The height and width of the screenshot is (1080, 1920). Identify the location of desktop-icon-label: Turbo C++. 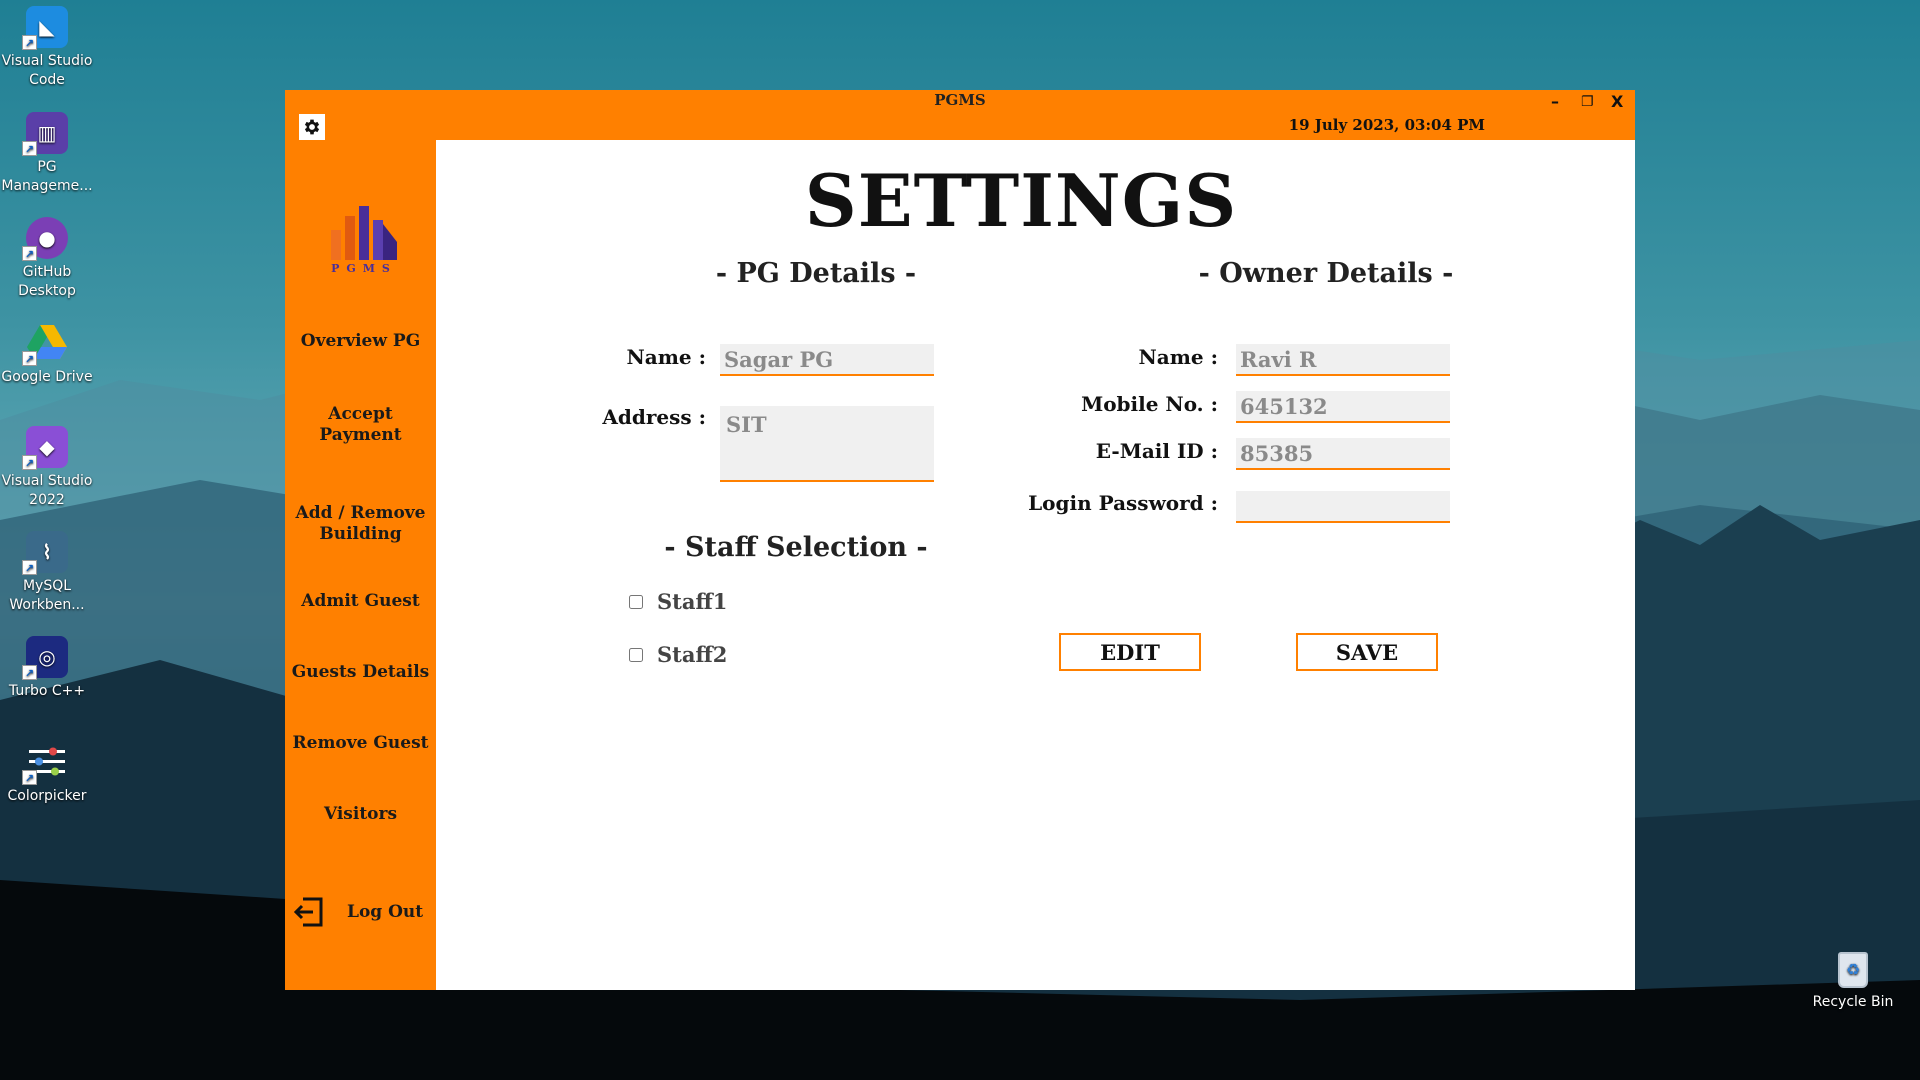
(47, 691).